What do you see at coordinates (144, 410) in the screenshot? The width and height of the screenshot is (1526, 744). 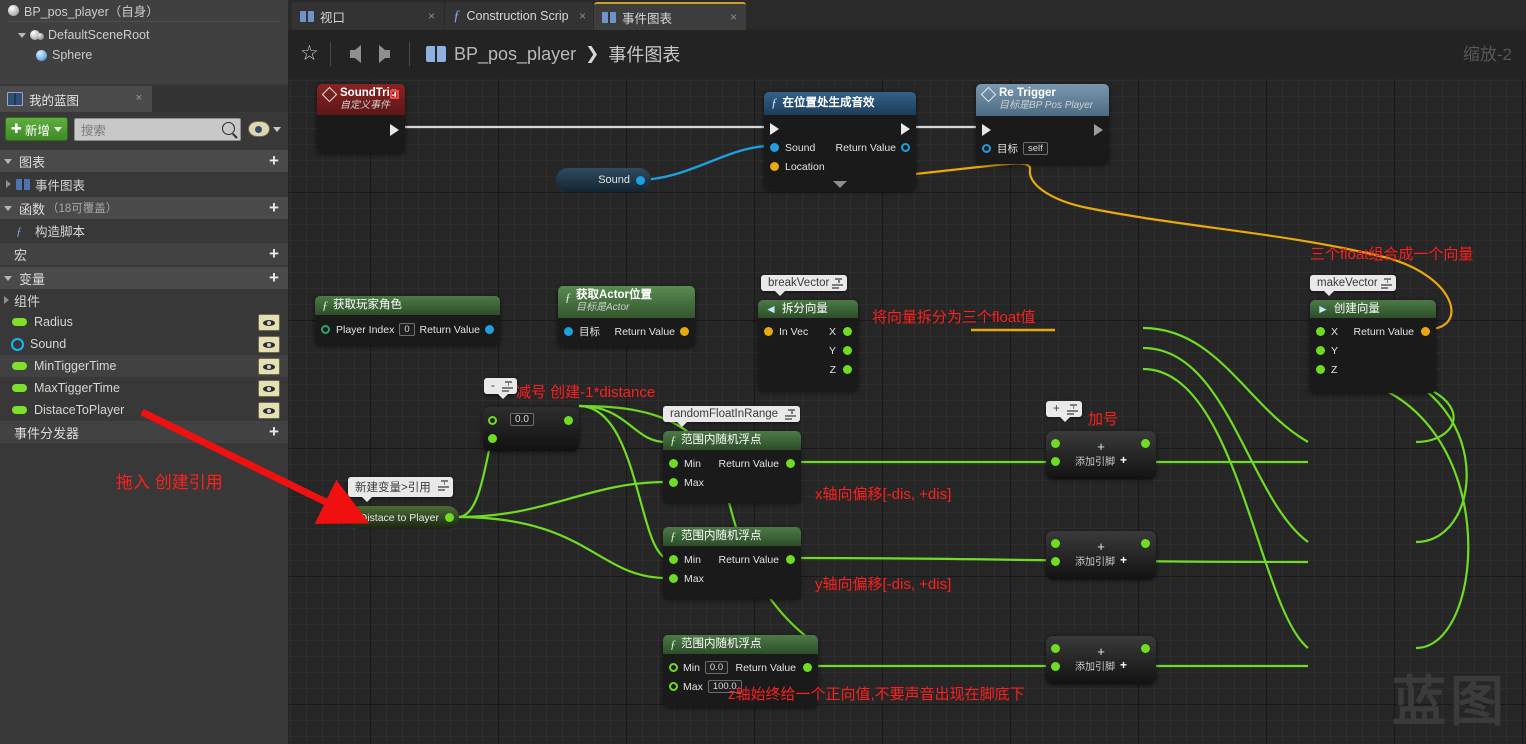 I see `list-item-variable-distacetoplayer: DistaceToPlayer` at bounding box center [144, 410].